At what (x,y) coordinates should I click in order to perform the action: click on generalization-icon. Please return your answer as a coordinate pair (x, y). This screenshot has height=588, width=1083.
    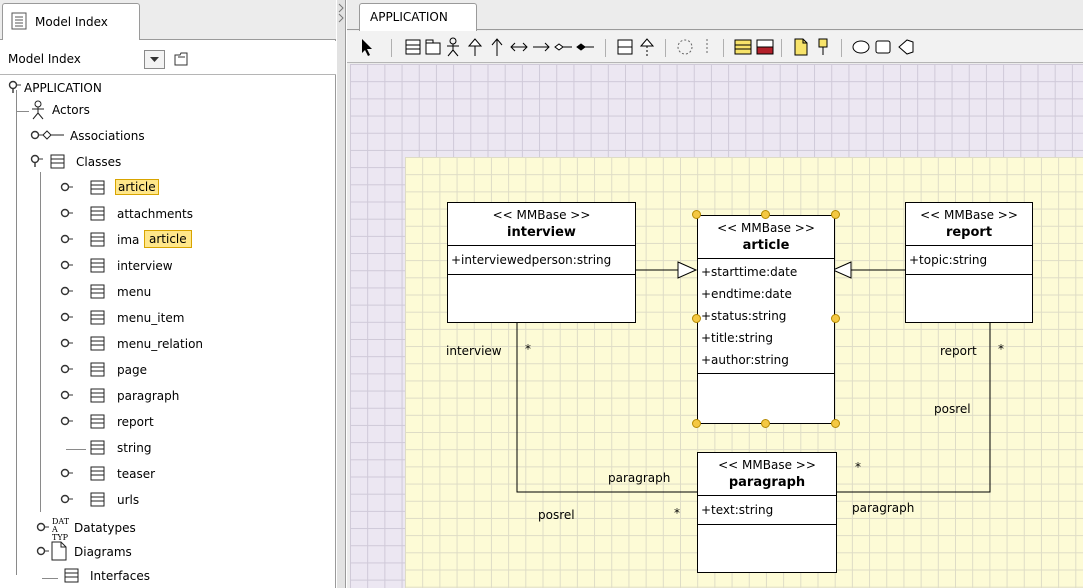
    Looking at the image, I should click on (475, 47).